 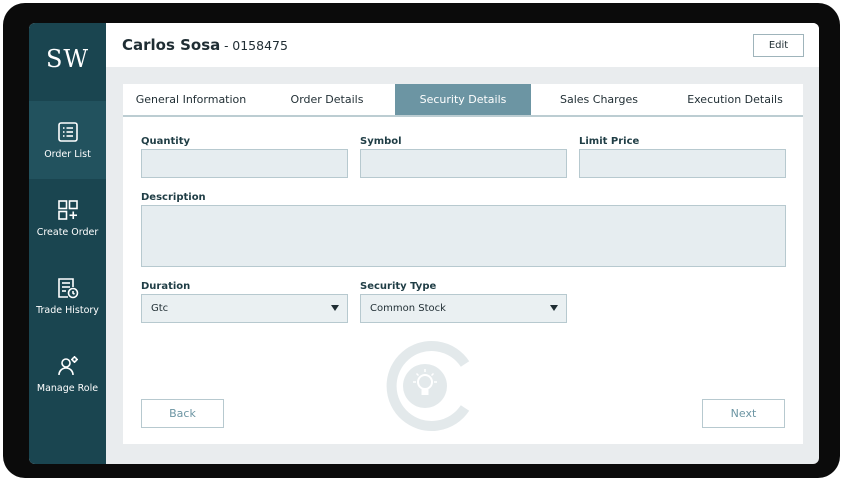 I want to click on description-field, so click(x=463, y=236).